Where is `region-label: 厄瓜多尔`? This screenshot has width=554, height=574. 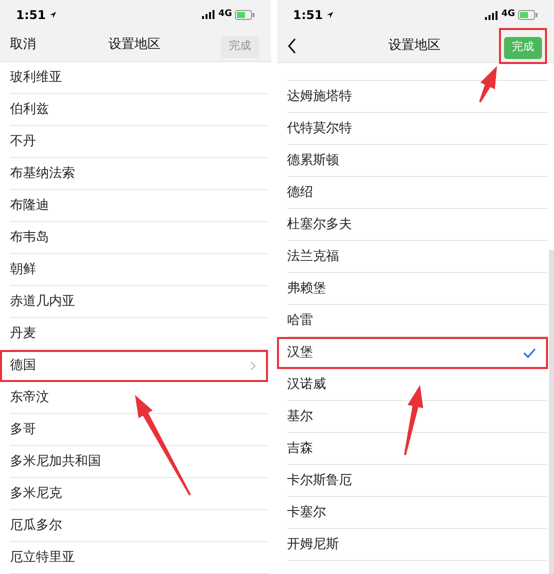 region-label: 厄瓜多尔 is located at coordinates (36, 526).